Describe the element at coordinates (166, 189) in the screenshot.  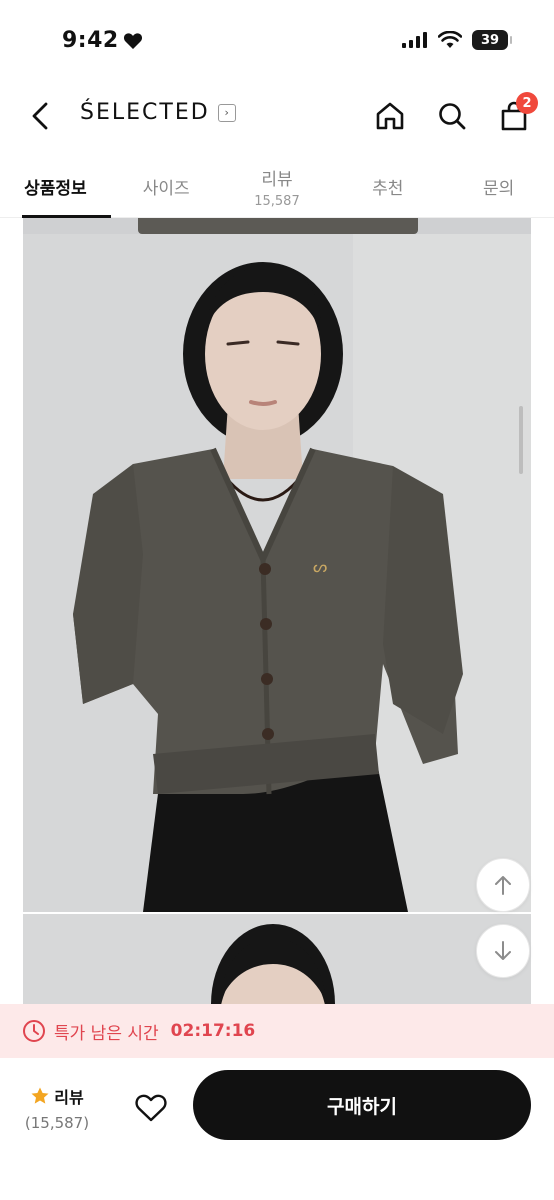
I see `tab-label: 사이즈` at that location.